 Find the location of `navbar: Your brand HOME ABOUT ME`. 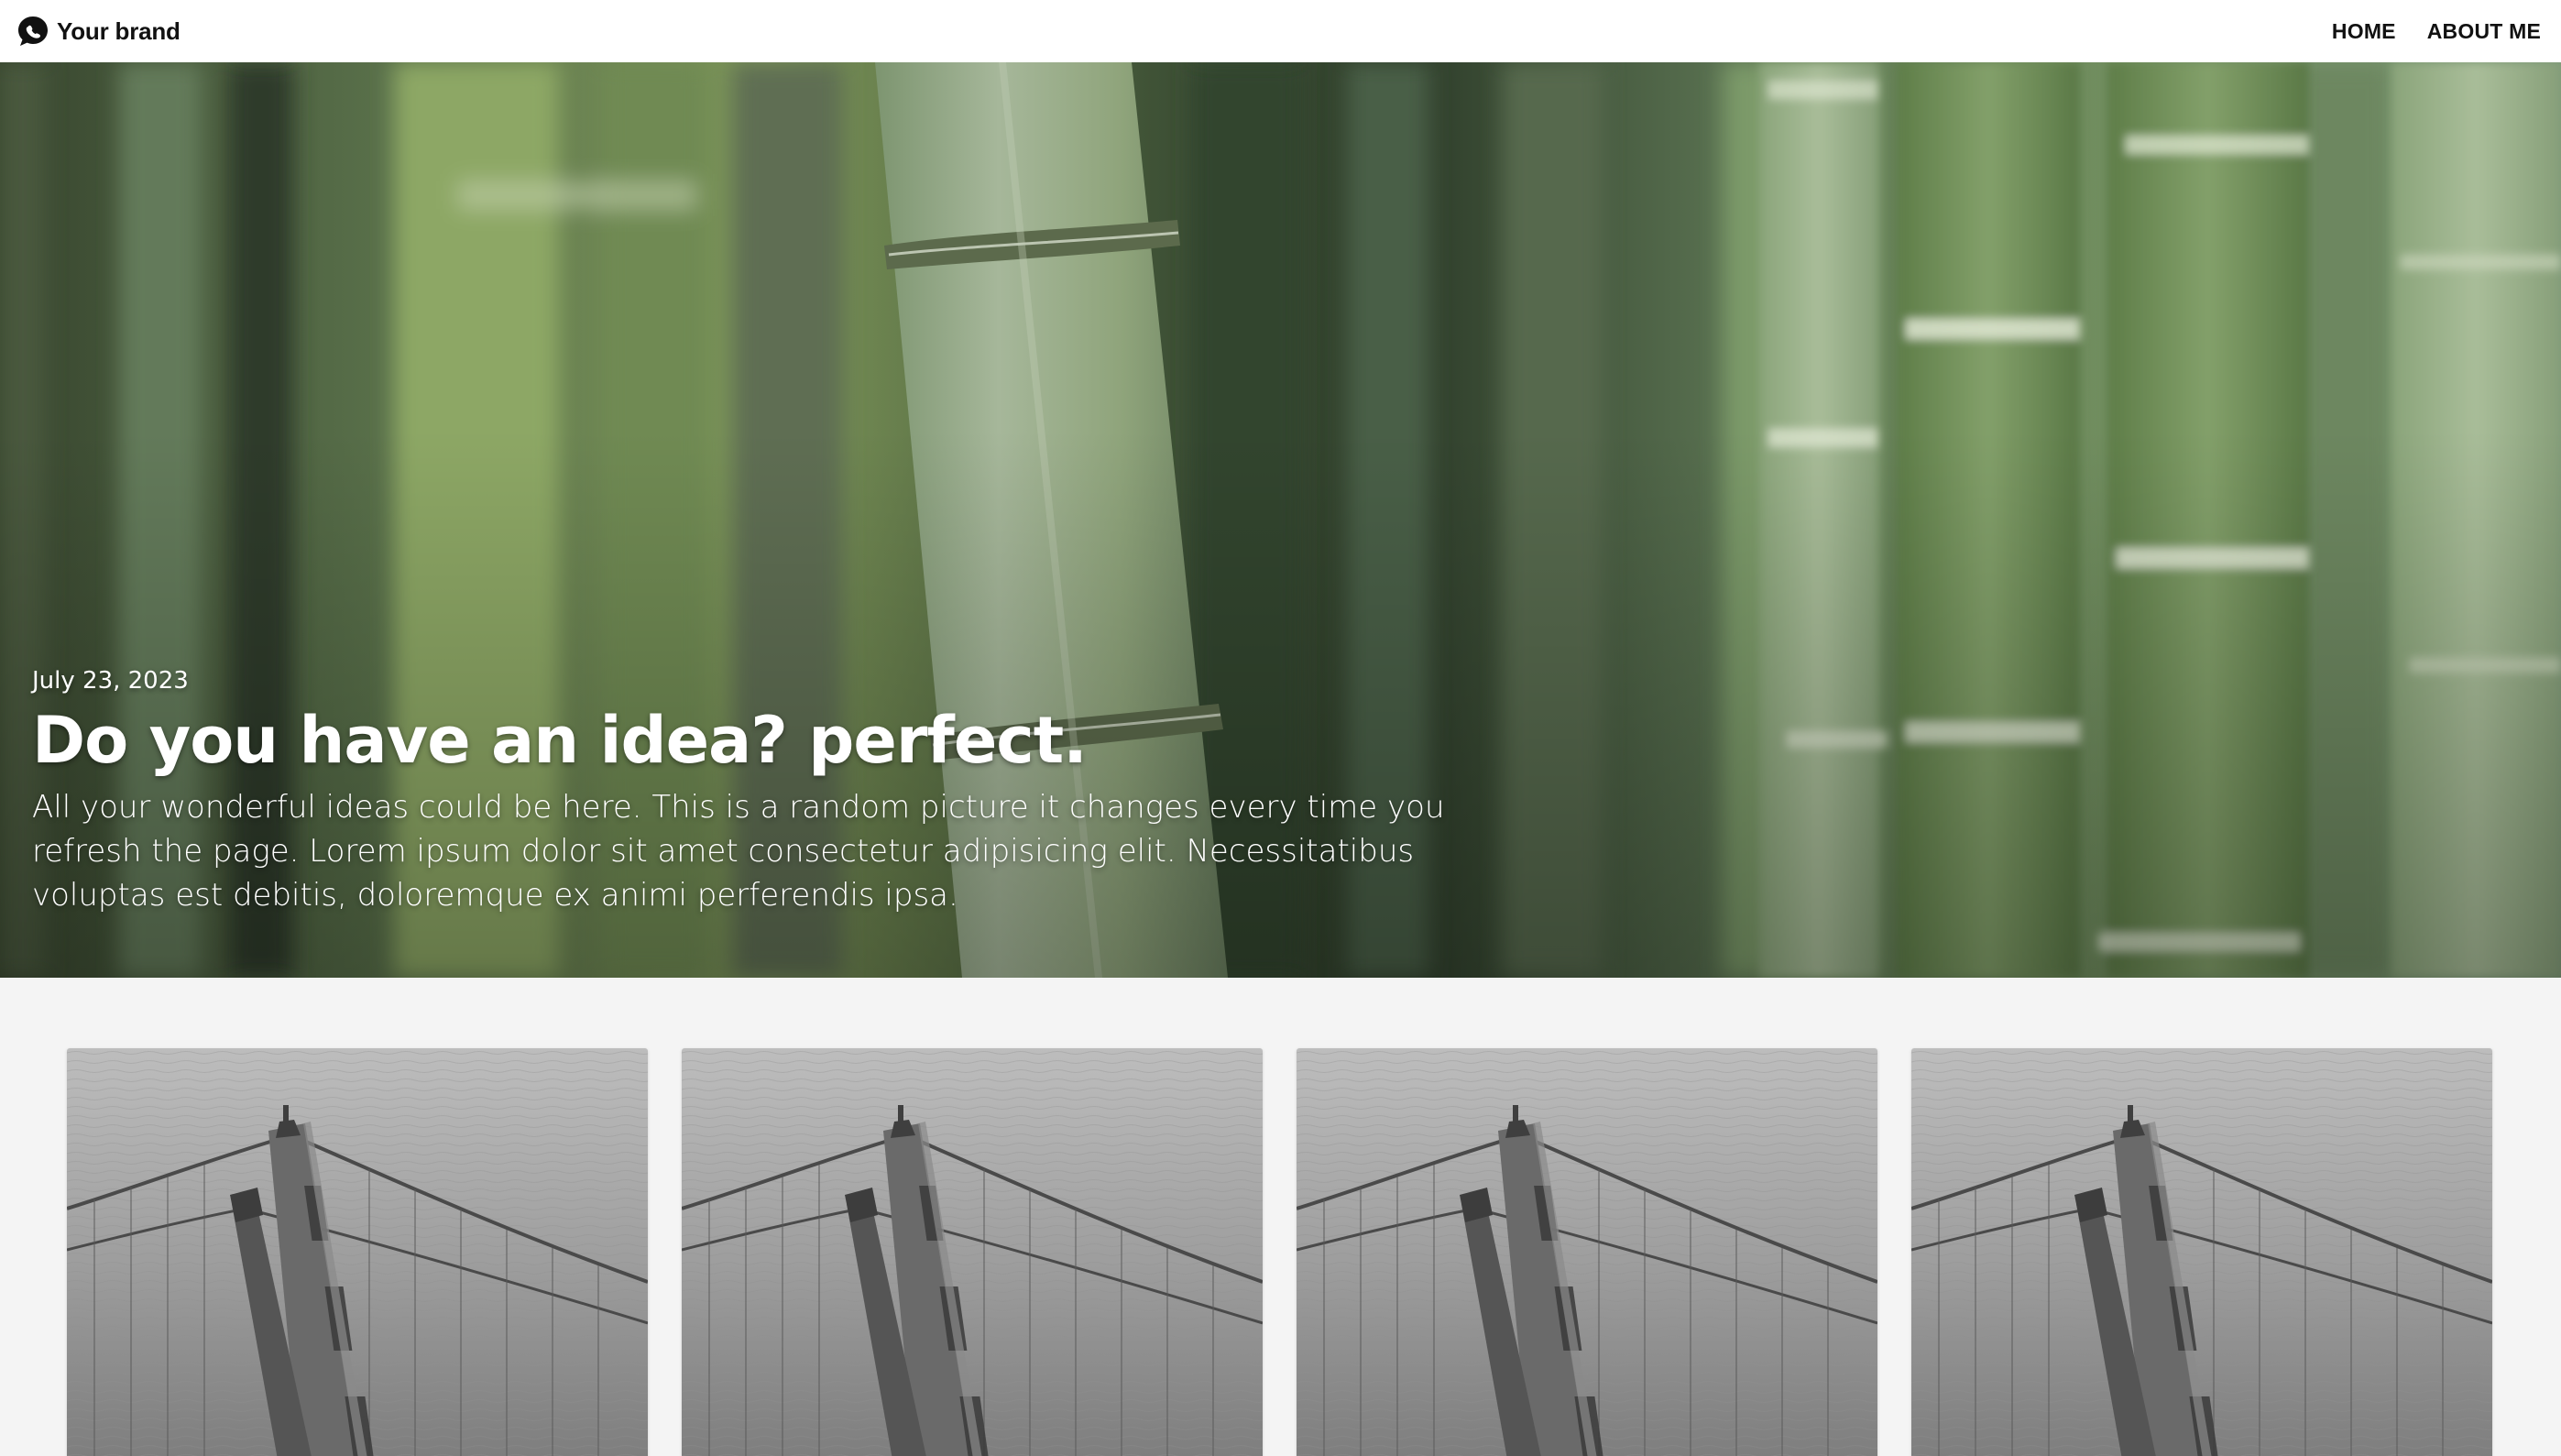

navbar: Your brand HOME ABOUT ME is located at coordinates (1280, 31).